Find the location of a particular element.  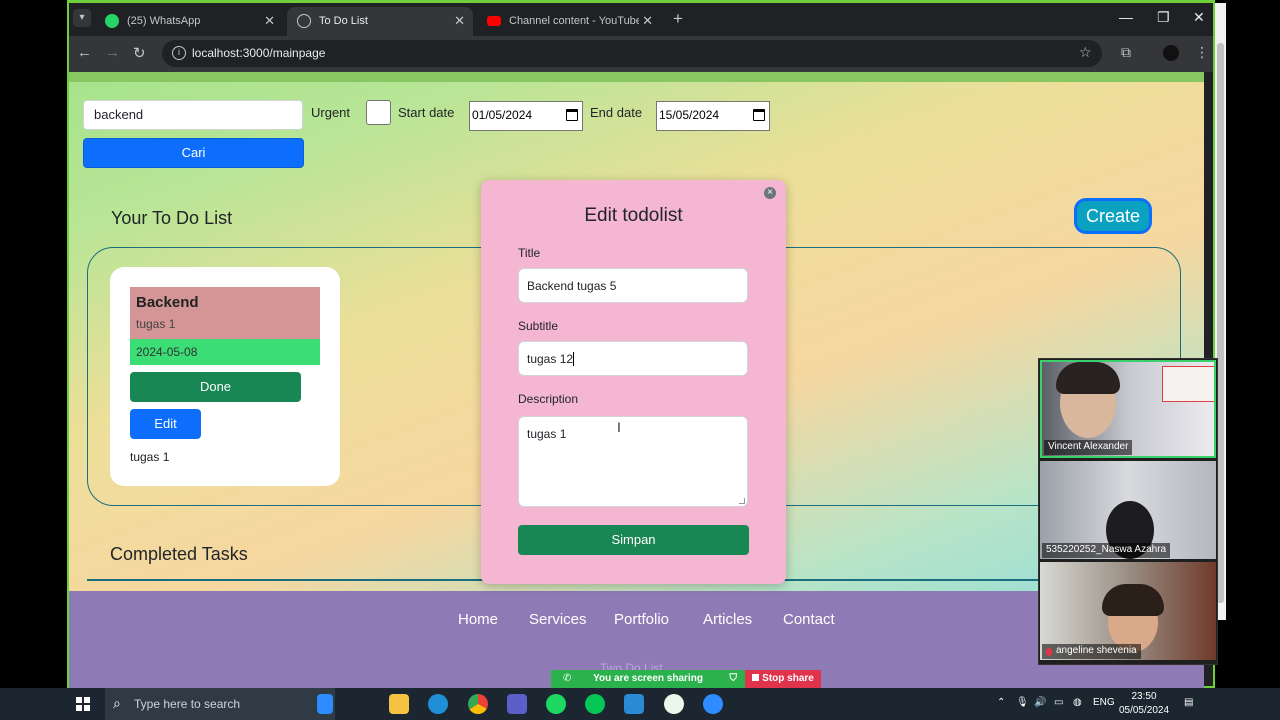

shield-icon: ⛉ is located at coordinates (733, 678).